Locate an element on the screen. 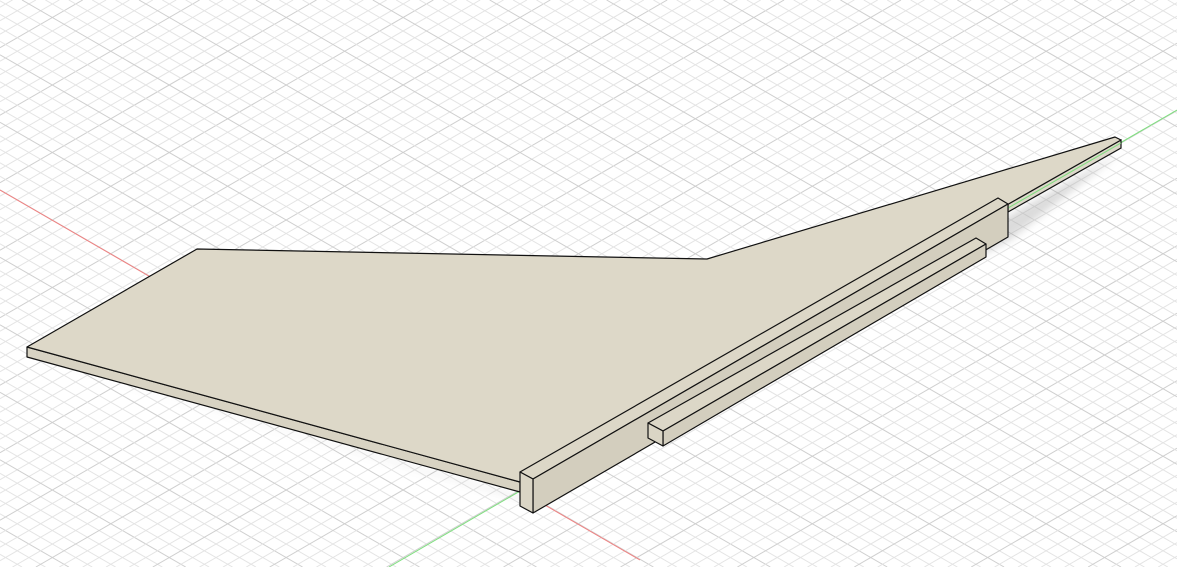 The width and height of the screenshot is (1177, 567). spar-end-face is located at coordinates (526, 492).